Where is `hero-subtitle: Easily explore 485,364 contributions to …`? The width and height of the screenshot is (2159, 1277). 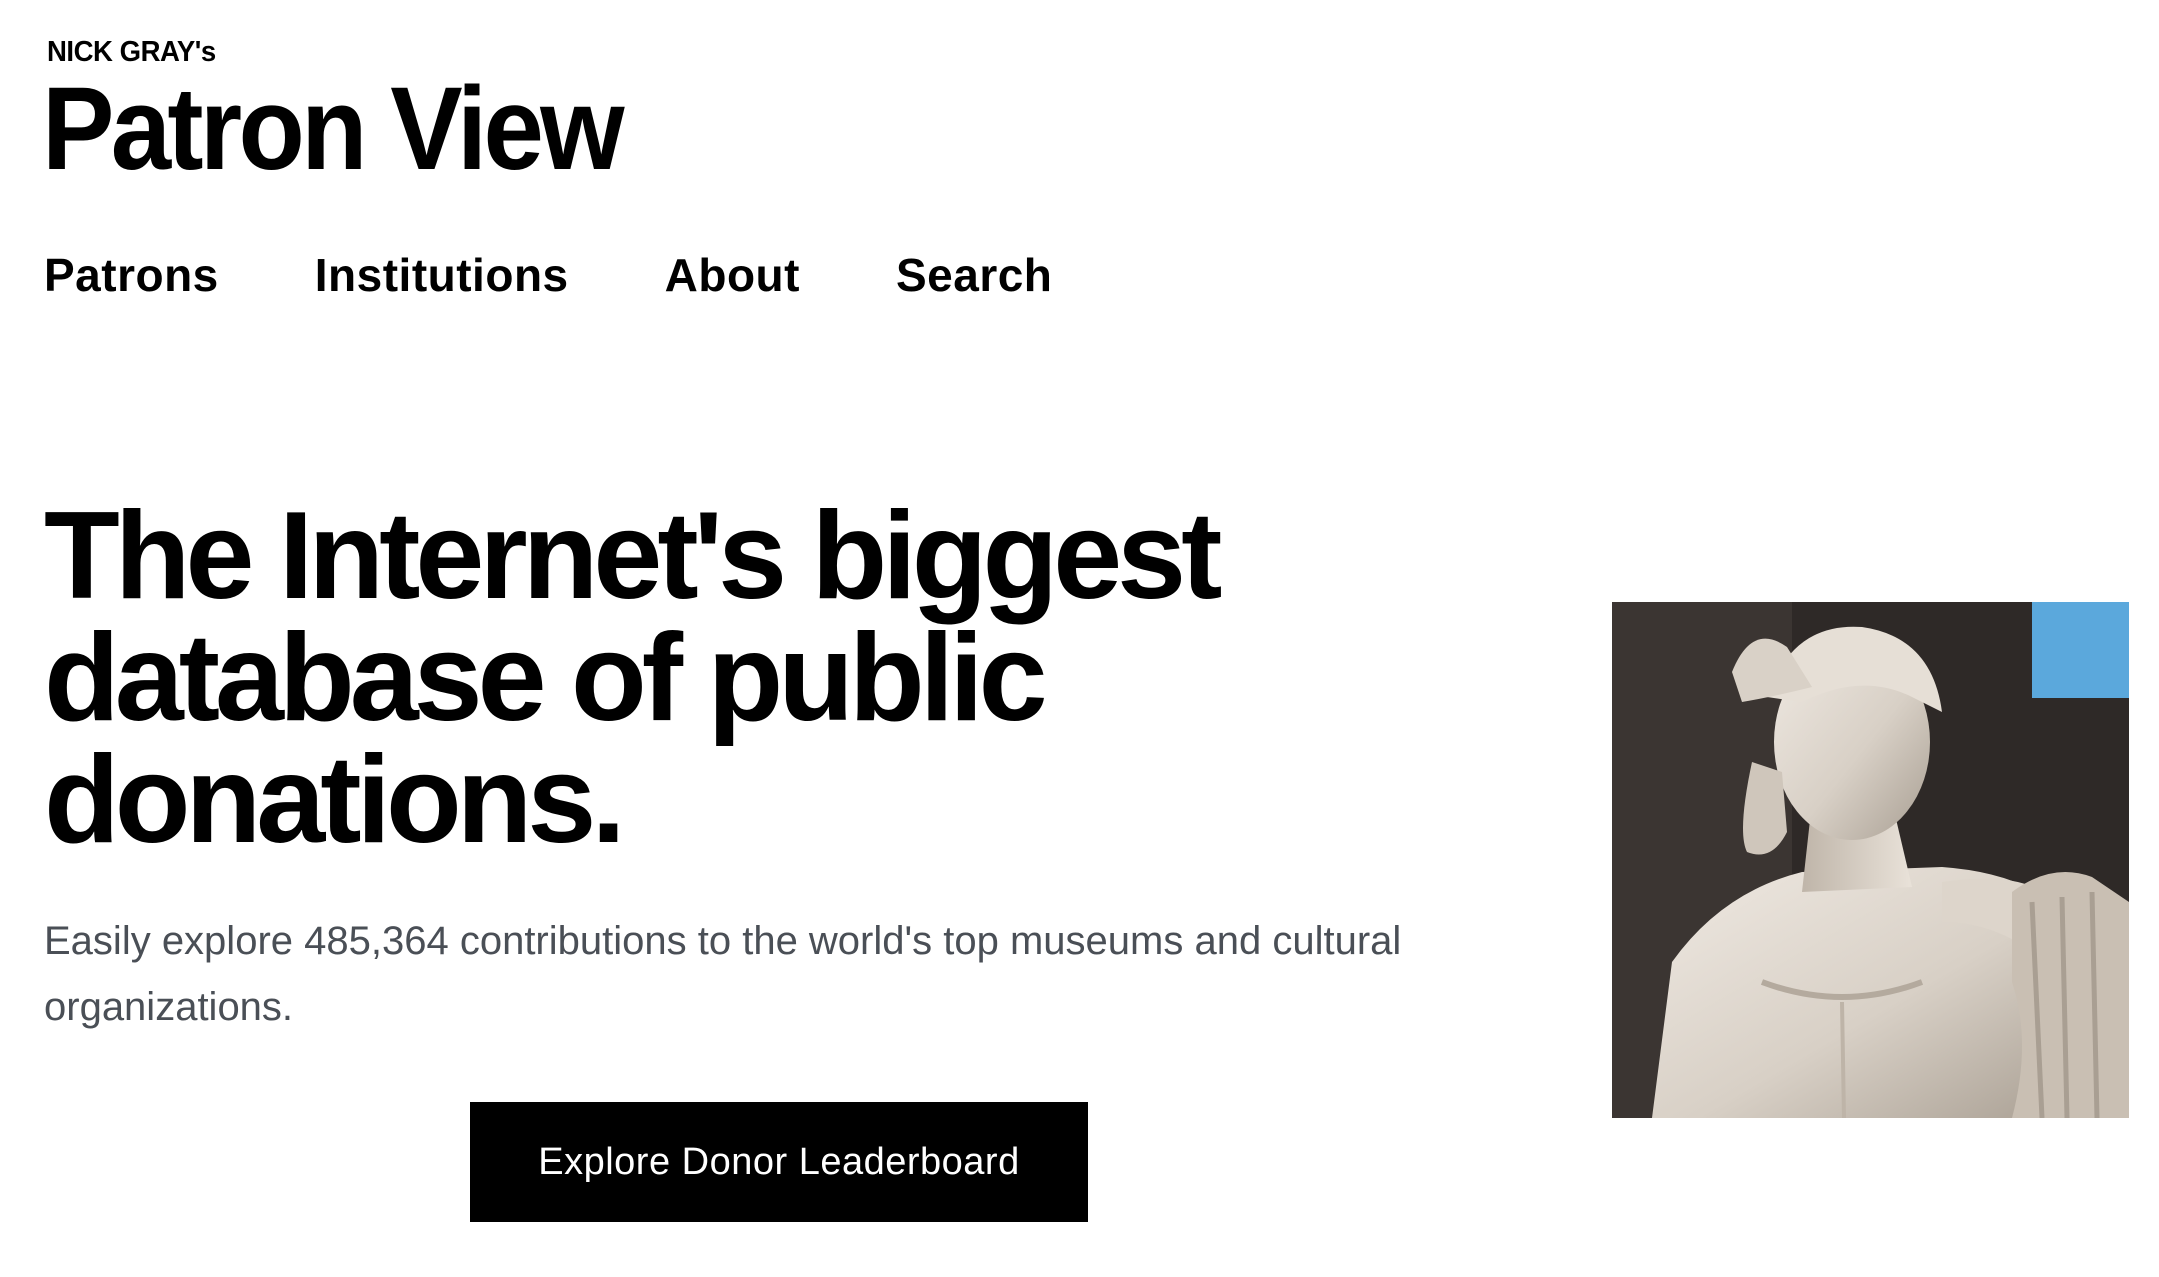
hero-subtitle: Easily explore 485,364 contributions to … is located at coordinates (723, 974).